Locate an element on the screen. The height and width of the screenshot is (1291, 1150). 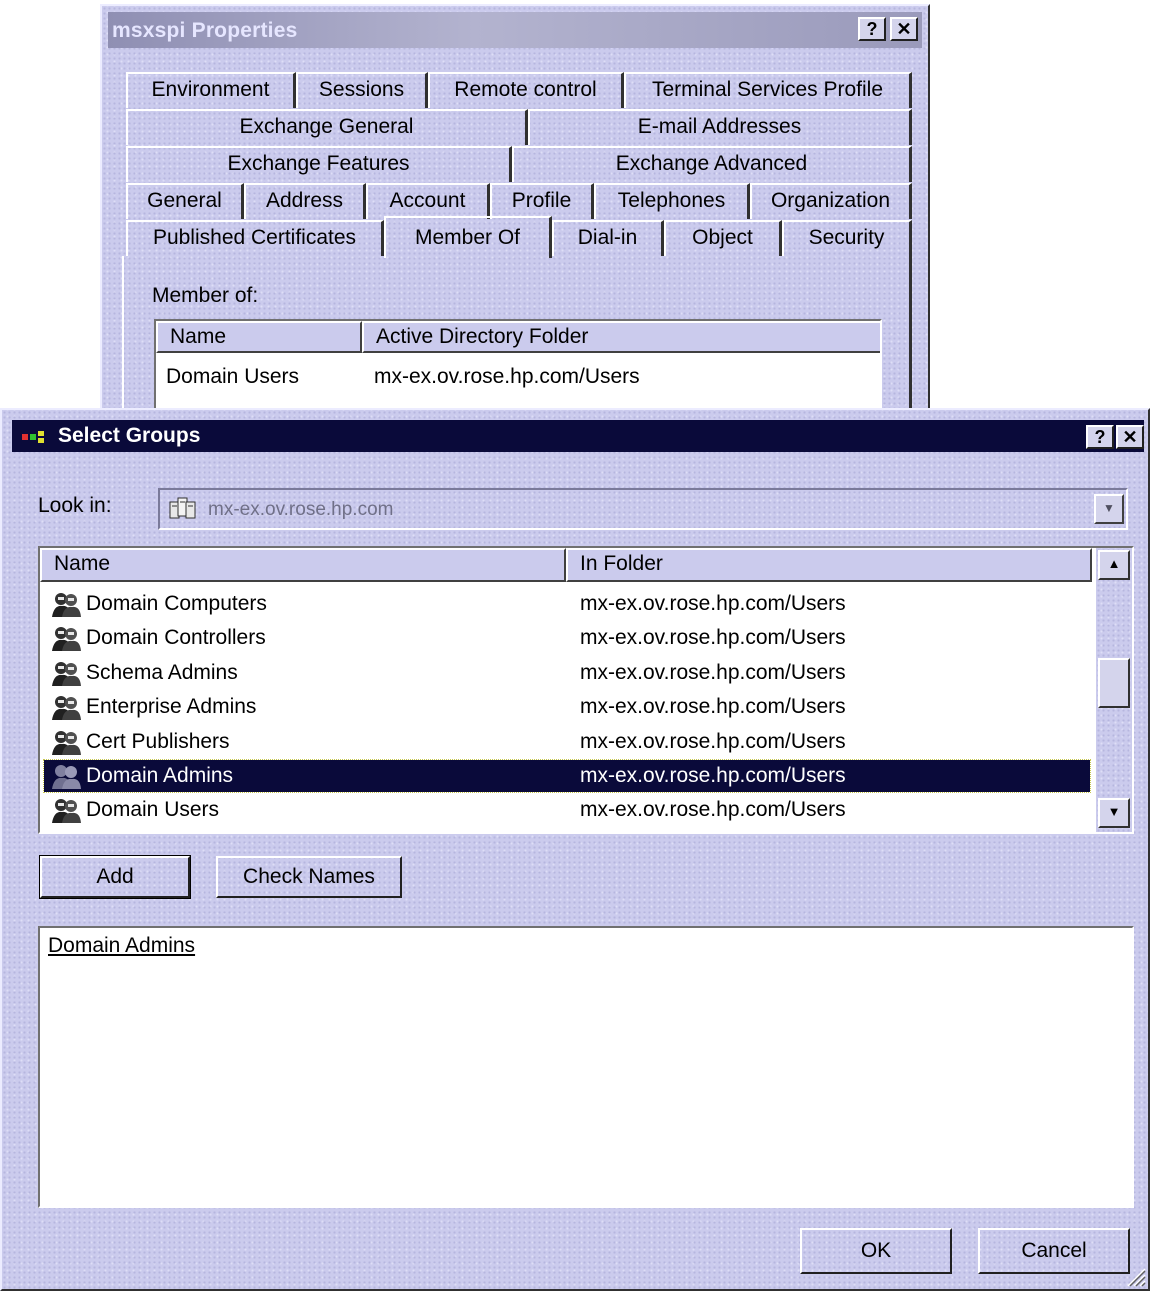
tab-security: Security is located at coordinates (847, 238).